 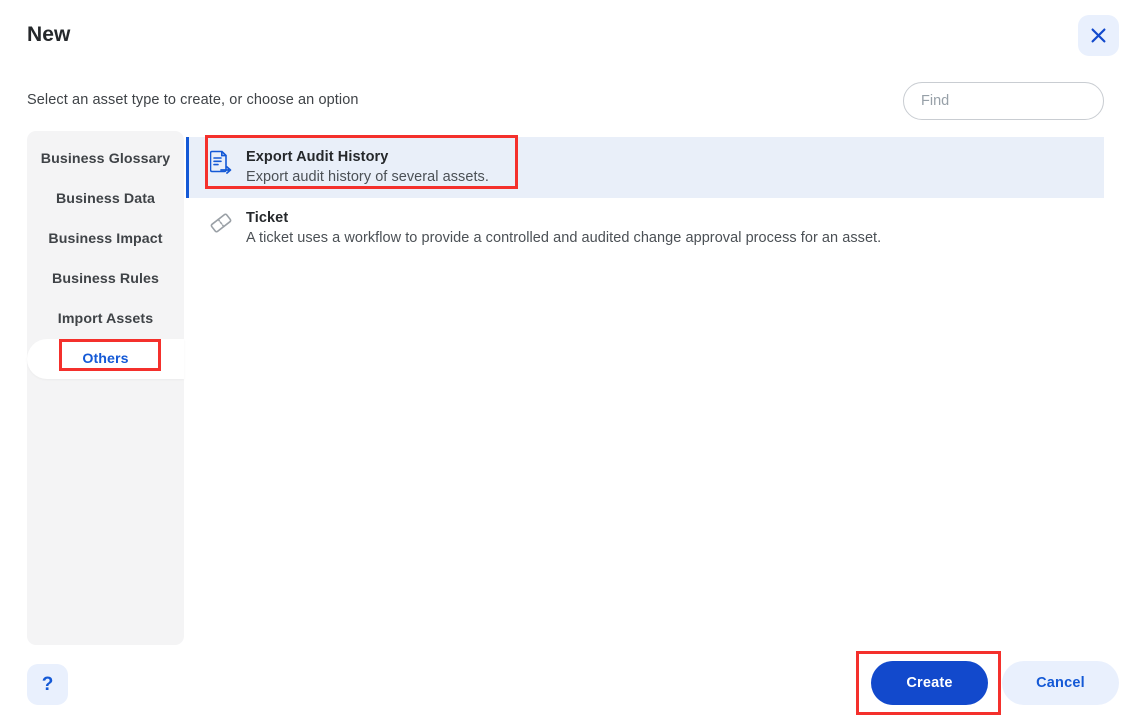 I want to click on list-item-title: Export Audit History, so click(x=317, y=157).